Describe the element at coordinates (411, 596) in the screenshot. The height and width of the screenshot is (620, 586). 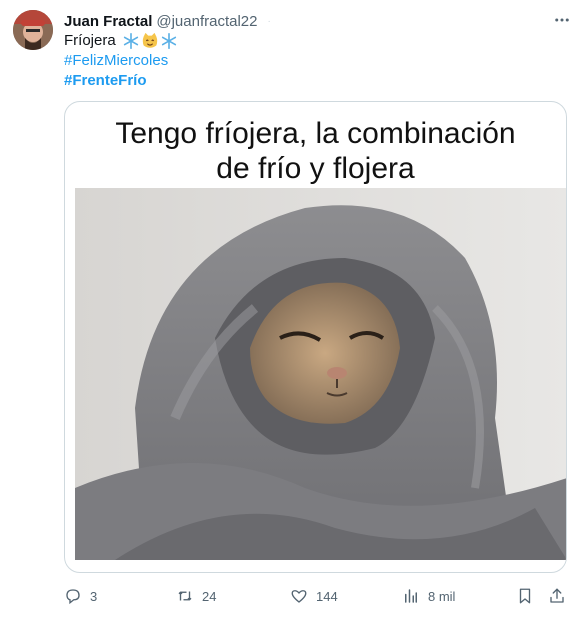
I see `views-chart-icon` at that location.